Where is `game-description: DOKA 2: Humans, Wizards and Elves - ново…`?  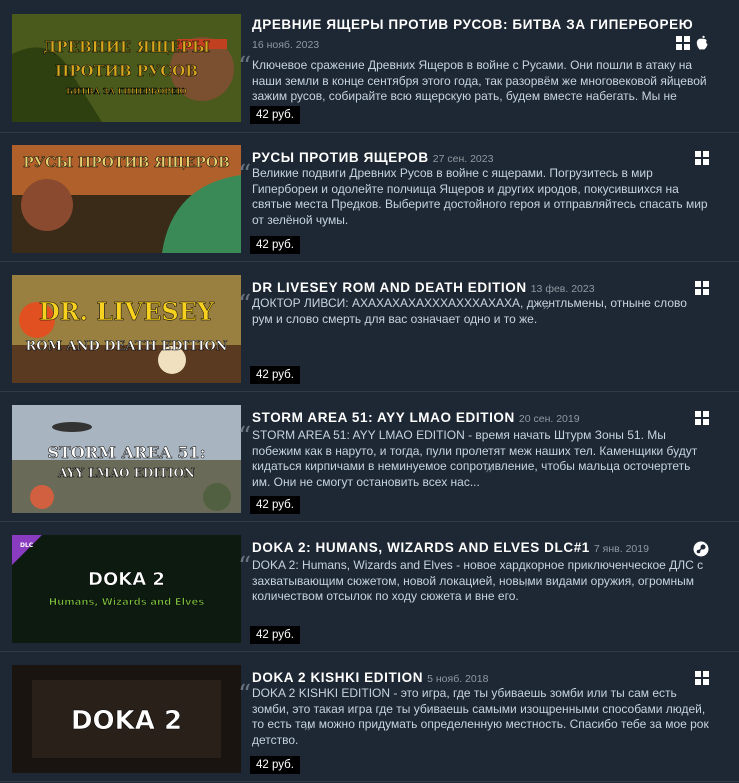 game-description: DOKA 2: Humans, Wizards and Elves - ново… is located at coordinates (481, 581).